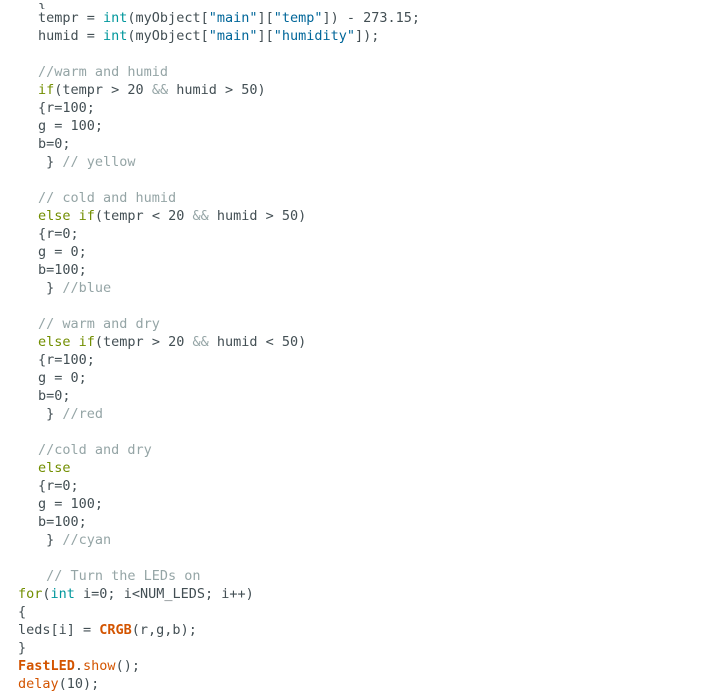 The height and width of the screenshot is (694, 703). I want to click on code-token-plain: ]);, so click(367, 36).